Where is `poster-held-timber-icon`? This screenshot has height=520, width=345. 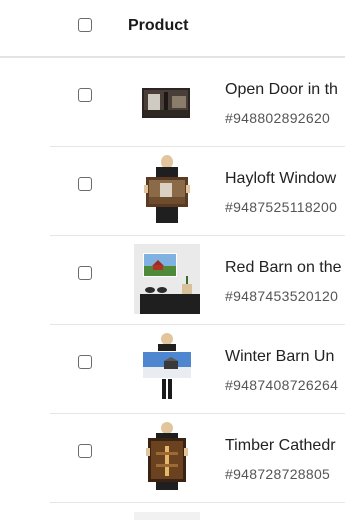
poster-held-timber-icon is located at coordinates (167, 457).